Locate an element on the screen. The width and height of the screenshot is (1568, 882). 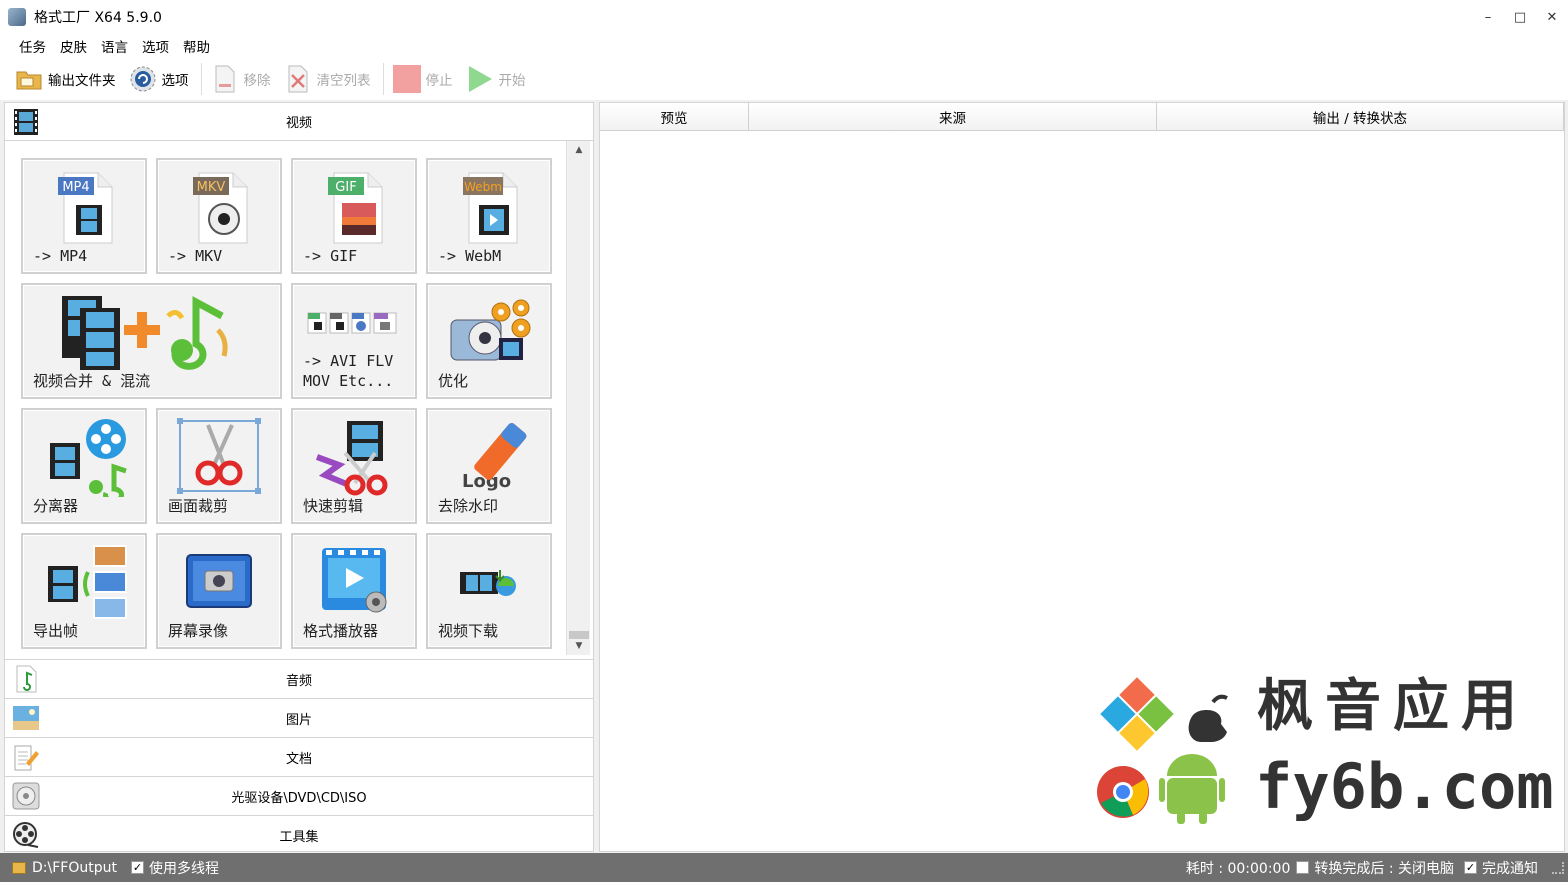
clear-list-button: 清空列表 is located at coordinates (327, 79).